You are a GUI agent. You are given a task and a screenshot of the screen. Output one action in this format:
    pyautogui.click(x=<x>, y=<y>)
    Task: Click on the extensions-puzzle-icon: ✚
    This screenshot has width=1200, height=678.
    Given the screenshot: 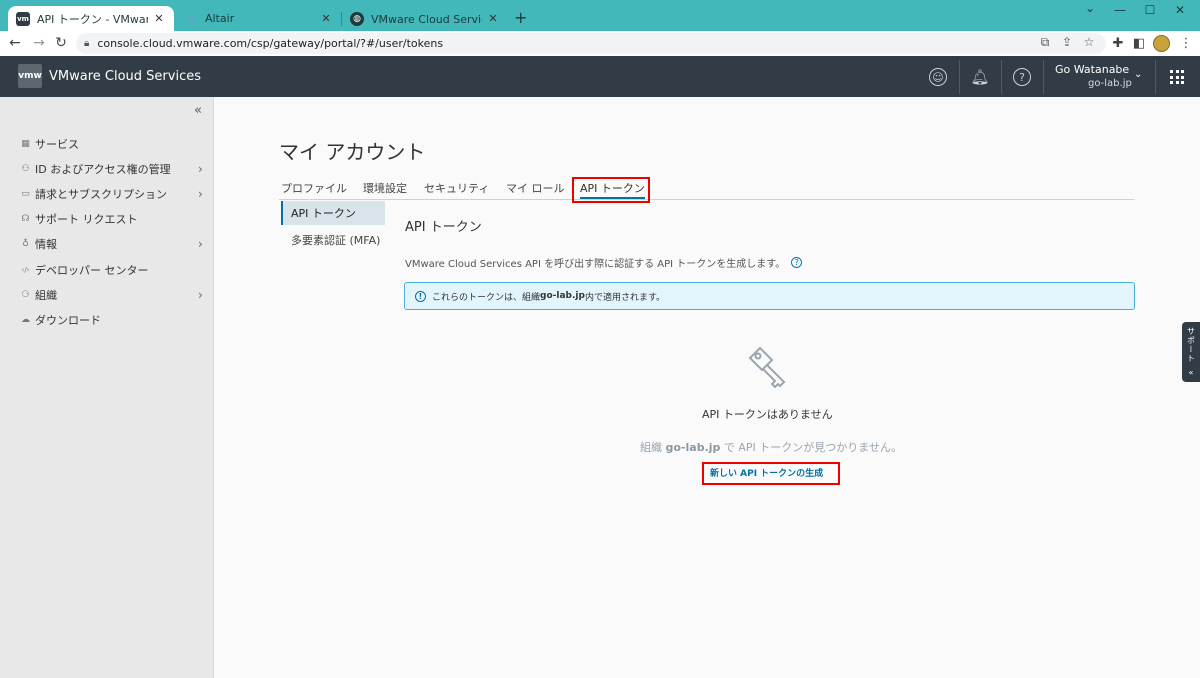 What is the action you would take?
    pyautogui.click(x=1118, y=43)
    